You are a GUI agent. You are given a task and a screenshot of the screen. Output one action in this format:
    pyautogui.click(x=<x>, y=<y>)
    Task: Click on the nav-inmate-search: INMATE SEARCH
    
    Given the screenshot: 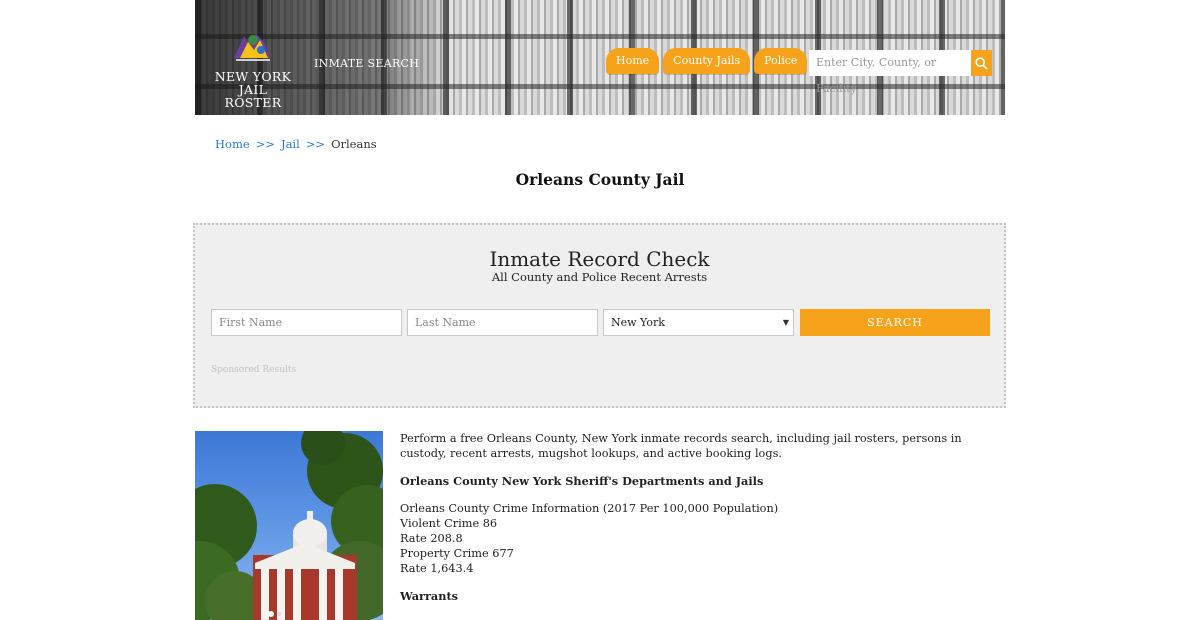 What is the action you would take?
    pyautogui.click(x=366, y=63)
    